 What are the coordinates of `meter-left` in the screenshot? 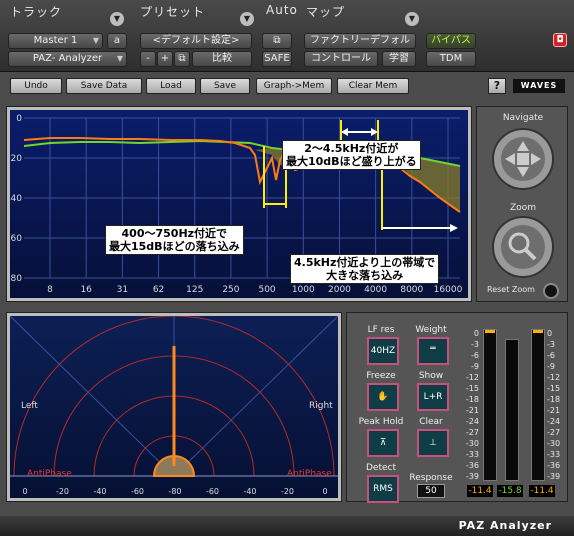 It's located at (490, 405).